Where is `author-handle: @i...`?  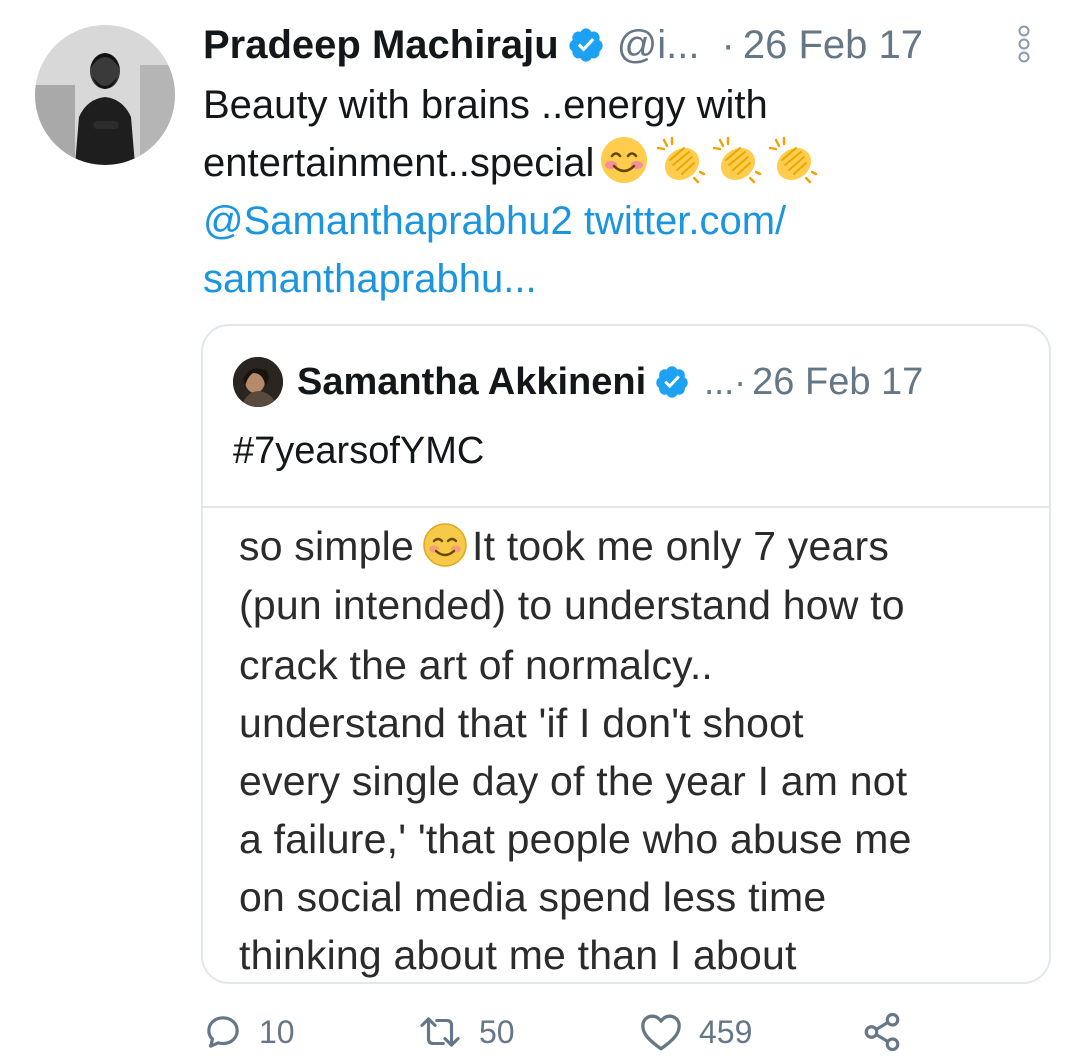 author-handle: @i... is located at coordinates (658, 45).